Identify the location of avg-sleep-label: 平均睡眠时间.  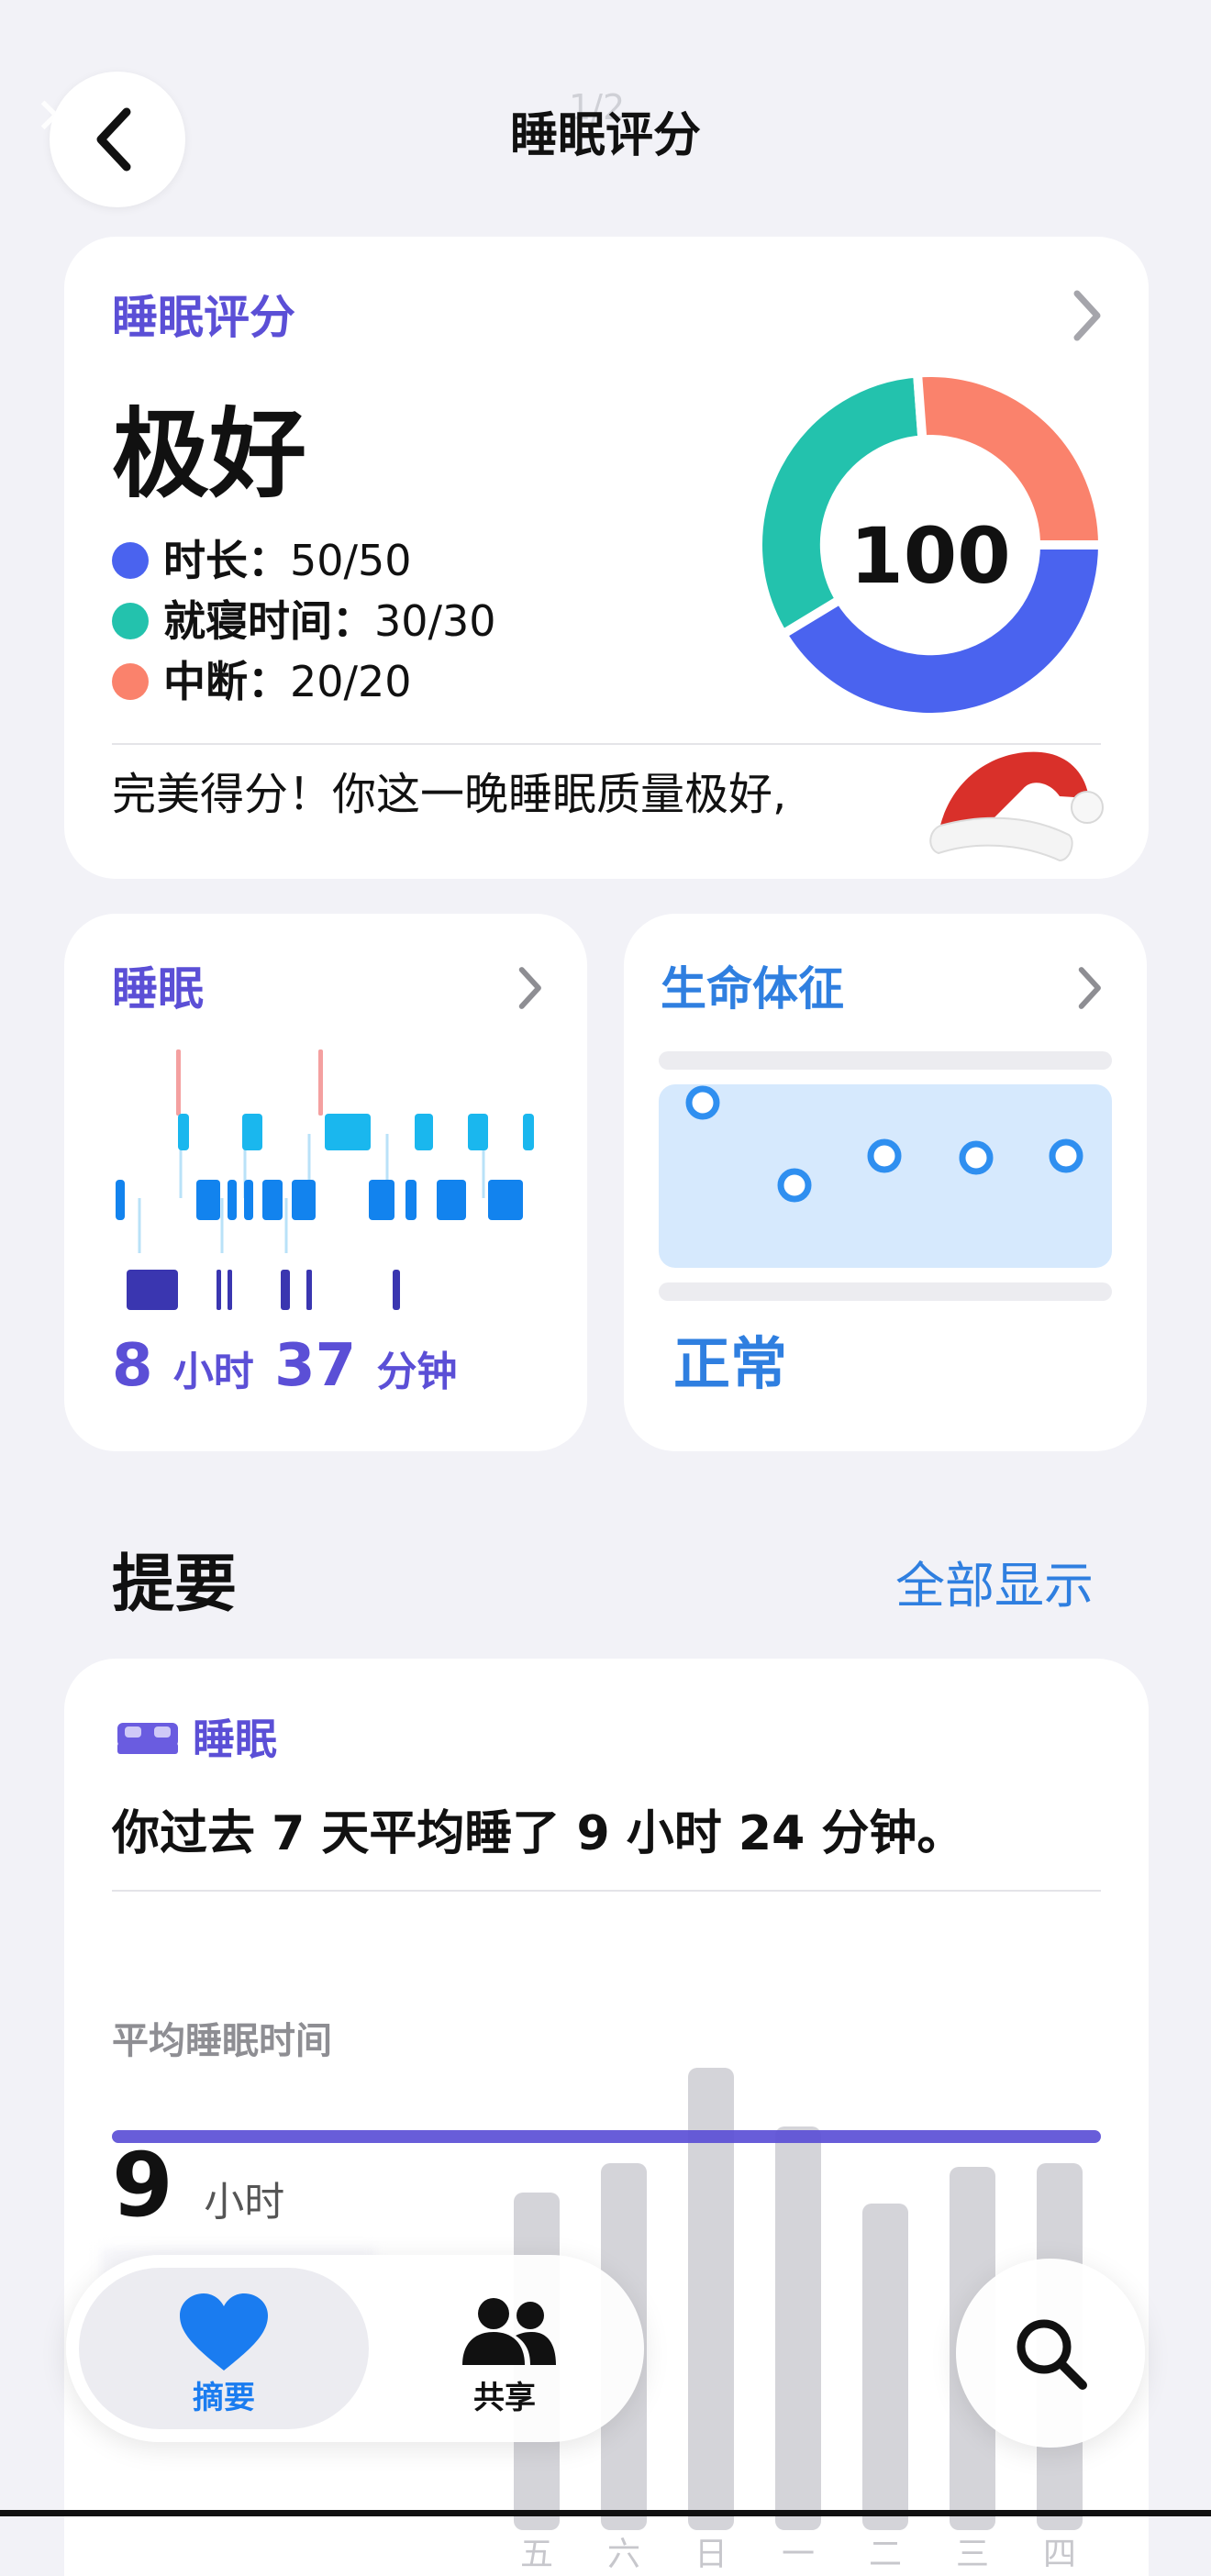
(222, 2041).